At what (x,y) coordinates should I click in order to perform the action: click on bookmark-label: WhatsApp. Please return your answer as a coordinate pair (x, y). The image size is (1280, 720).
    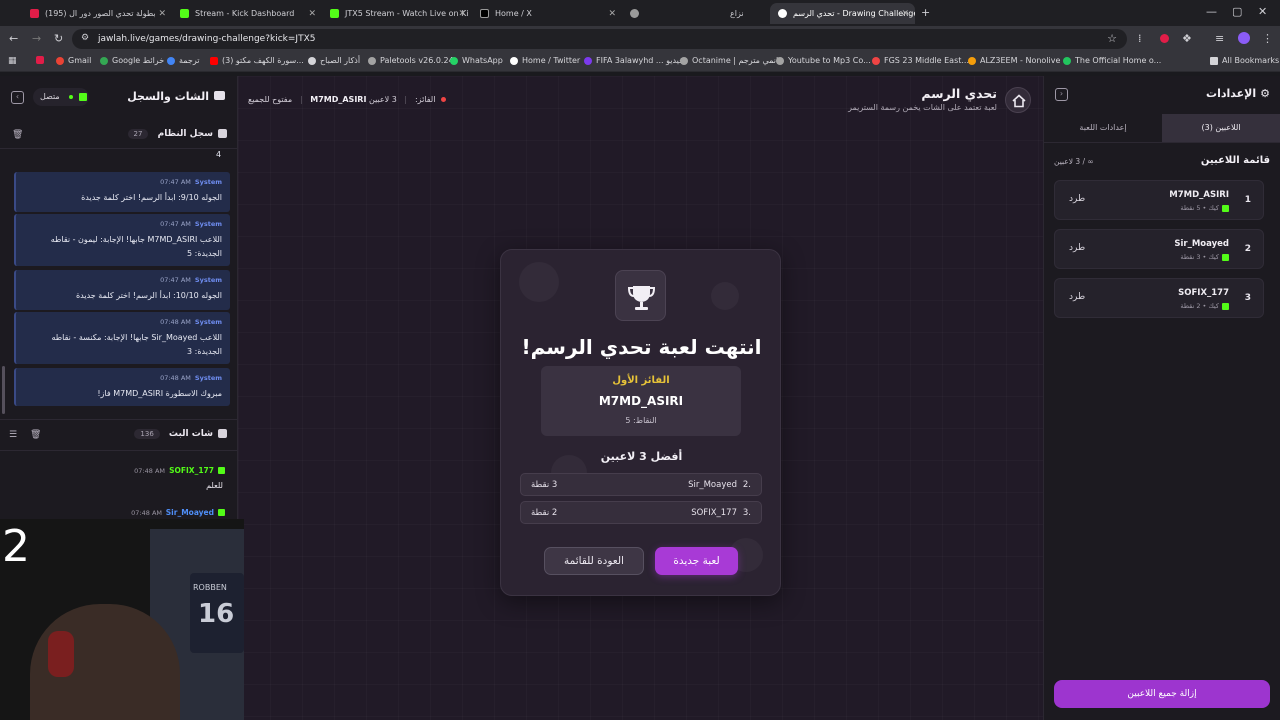
    Looking at the image, I should click on (482, 60).